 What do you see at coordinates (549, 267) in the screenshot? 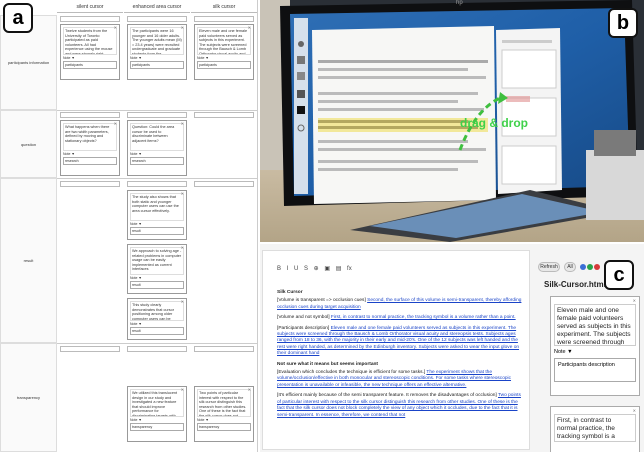
I see `refresh-button: Refresh` at bounding box center [549, 267].